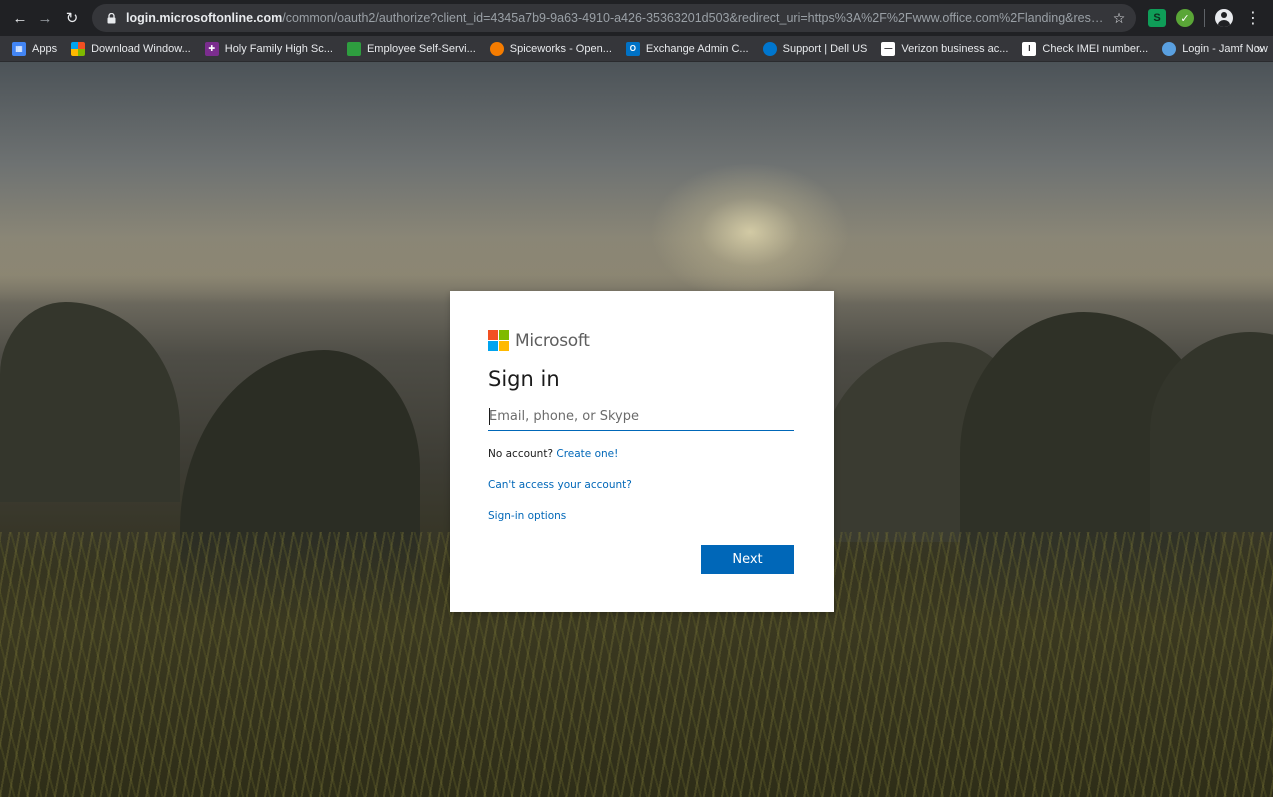  Describe the element at coordinates (78, 48) in the screenshot. I see `windows-icon` at that location.